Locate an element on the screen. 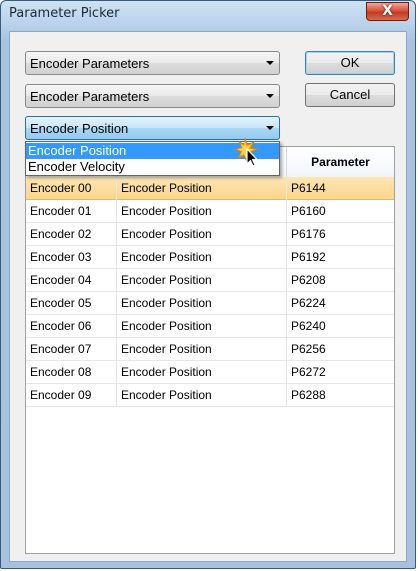 Image resolution: width=418 pixels, height=571 pixels. table-row: Encoder 02 Encoder Position P6176 is located at coordinates (210, 234).